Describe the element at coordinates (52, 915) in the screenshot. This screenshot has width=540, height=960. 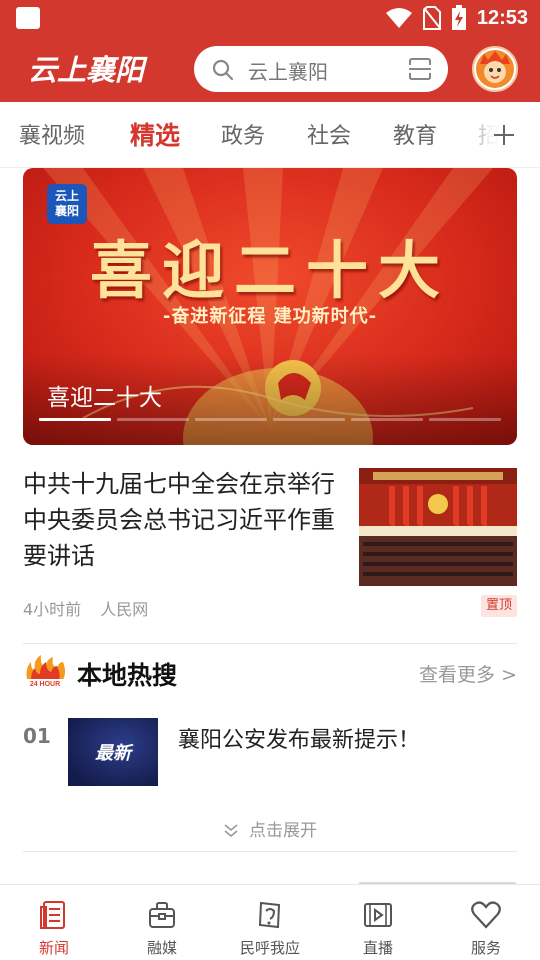
I see `news-icon` at that location.